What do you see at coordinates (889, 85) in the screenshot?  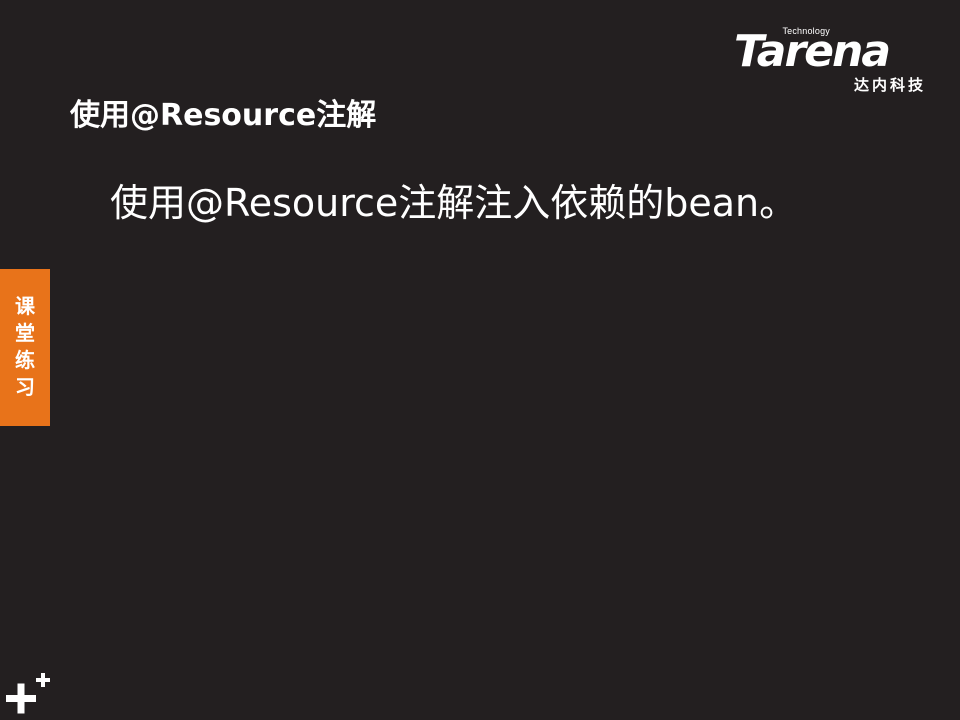 I see `logo-brand-cn: 达内科技` at bounding box center [889, 85].